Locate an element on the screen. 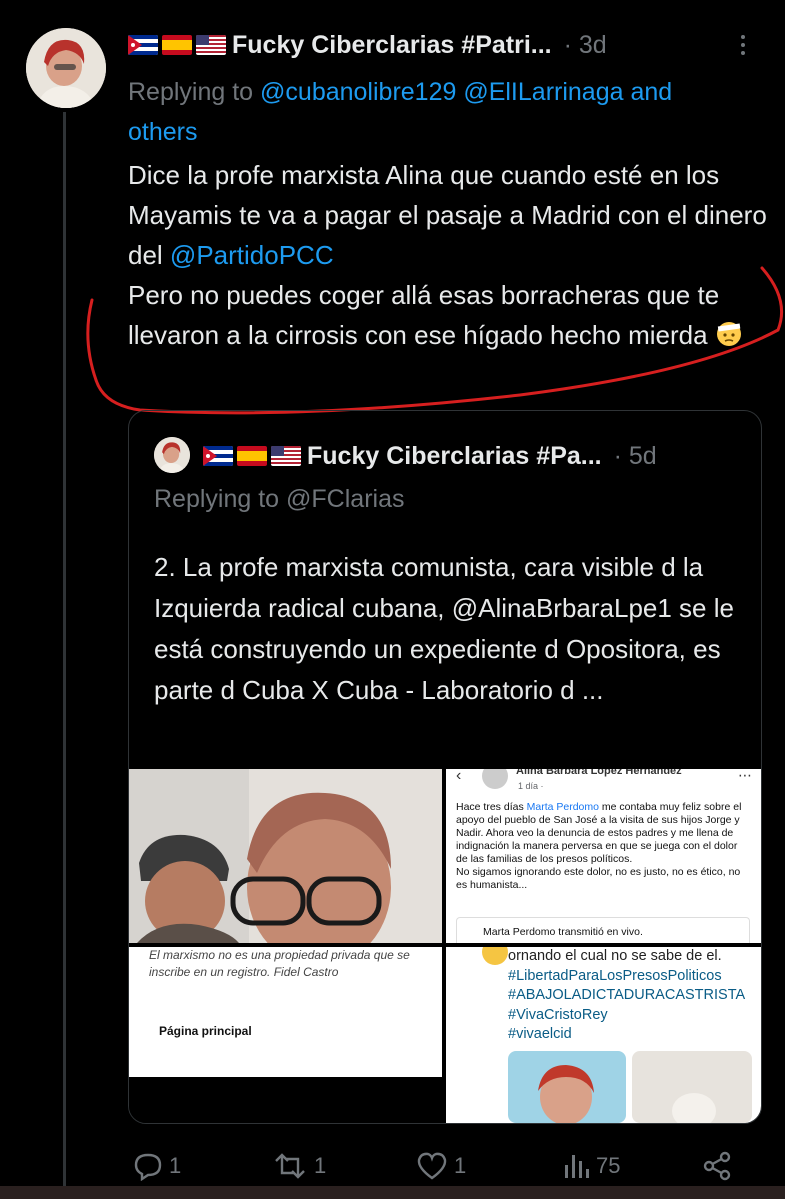  quoted-replying-to: Replying to @FClarias is located at coordinates (279, 499).